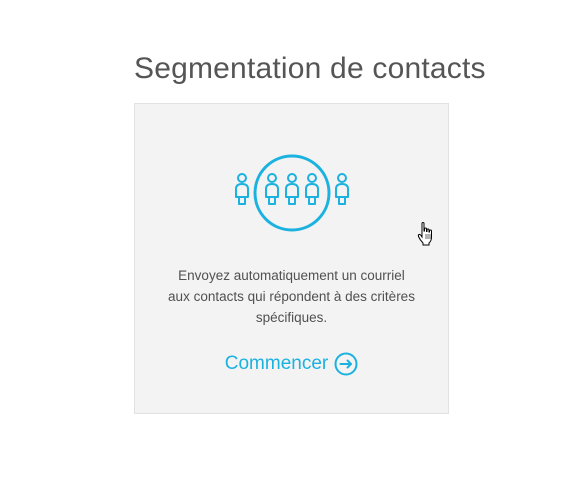 This screenshot has width=581, height=500. Describe the element at coordinates (291, 275) in the screenshot. I see `description-line: Envoyez automatiquement un courriel` at that location.